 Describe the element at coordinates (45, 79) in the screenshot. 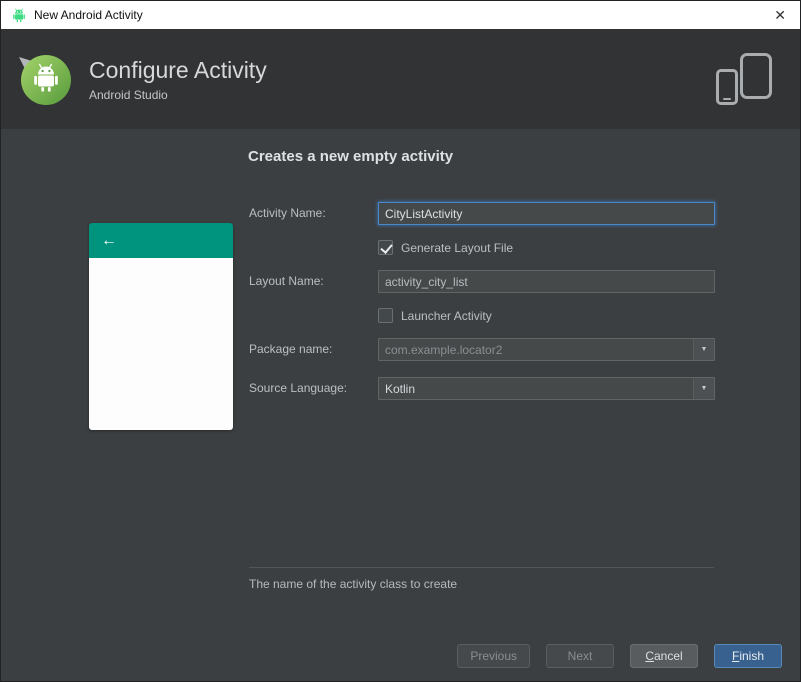

I see `android-studio-logo` at that location.